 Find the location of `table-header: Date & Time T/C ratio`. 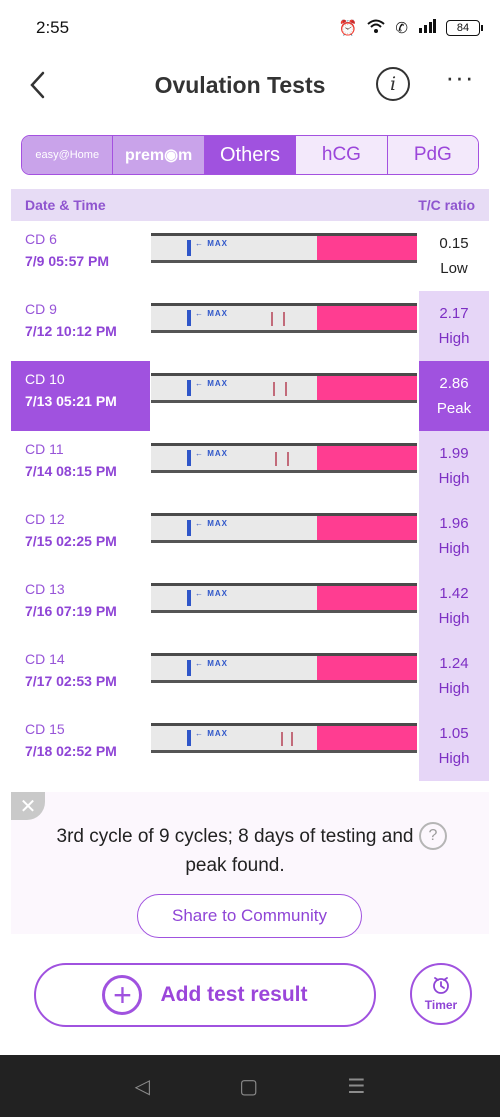

table-header: Date & Time T/C ratio is located at coordinates (250, 205).